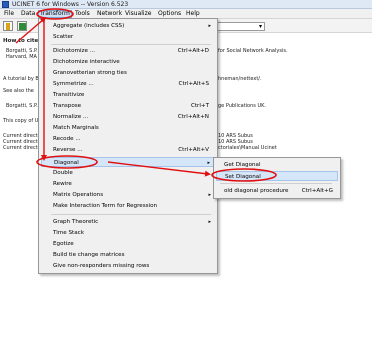 This screenshot has height=352, width=372. I want to click on menu-item-egotize: Egotize, so click(128, 244).